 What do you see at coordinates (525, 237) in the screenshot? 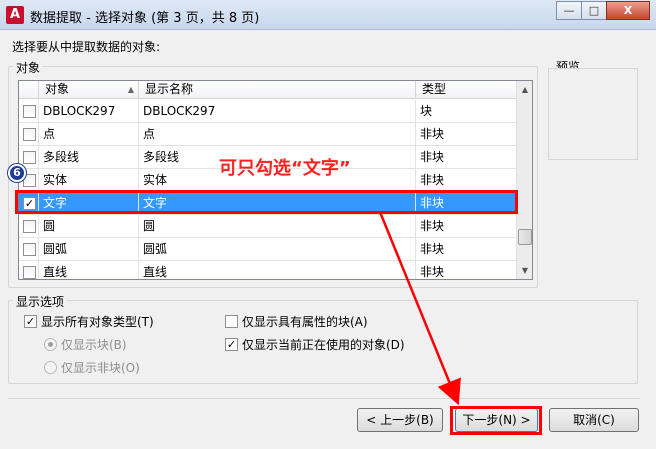
I see `scrollbar-thumb` at bounding box center [525, 237].